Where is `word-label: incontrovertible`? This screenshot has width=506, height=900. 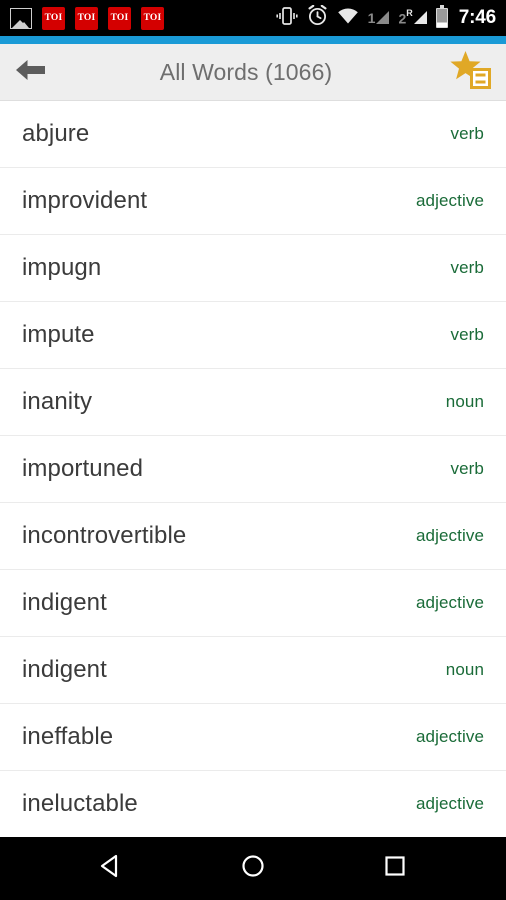 word-label: incontrovertible is located at coordinates (104, 535).